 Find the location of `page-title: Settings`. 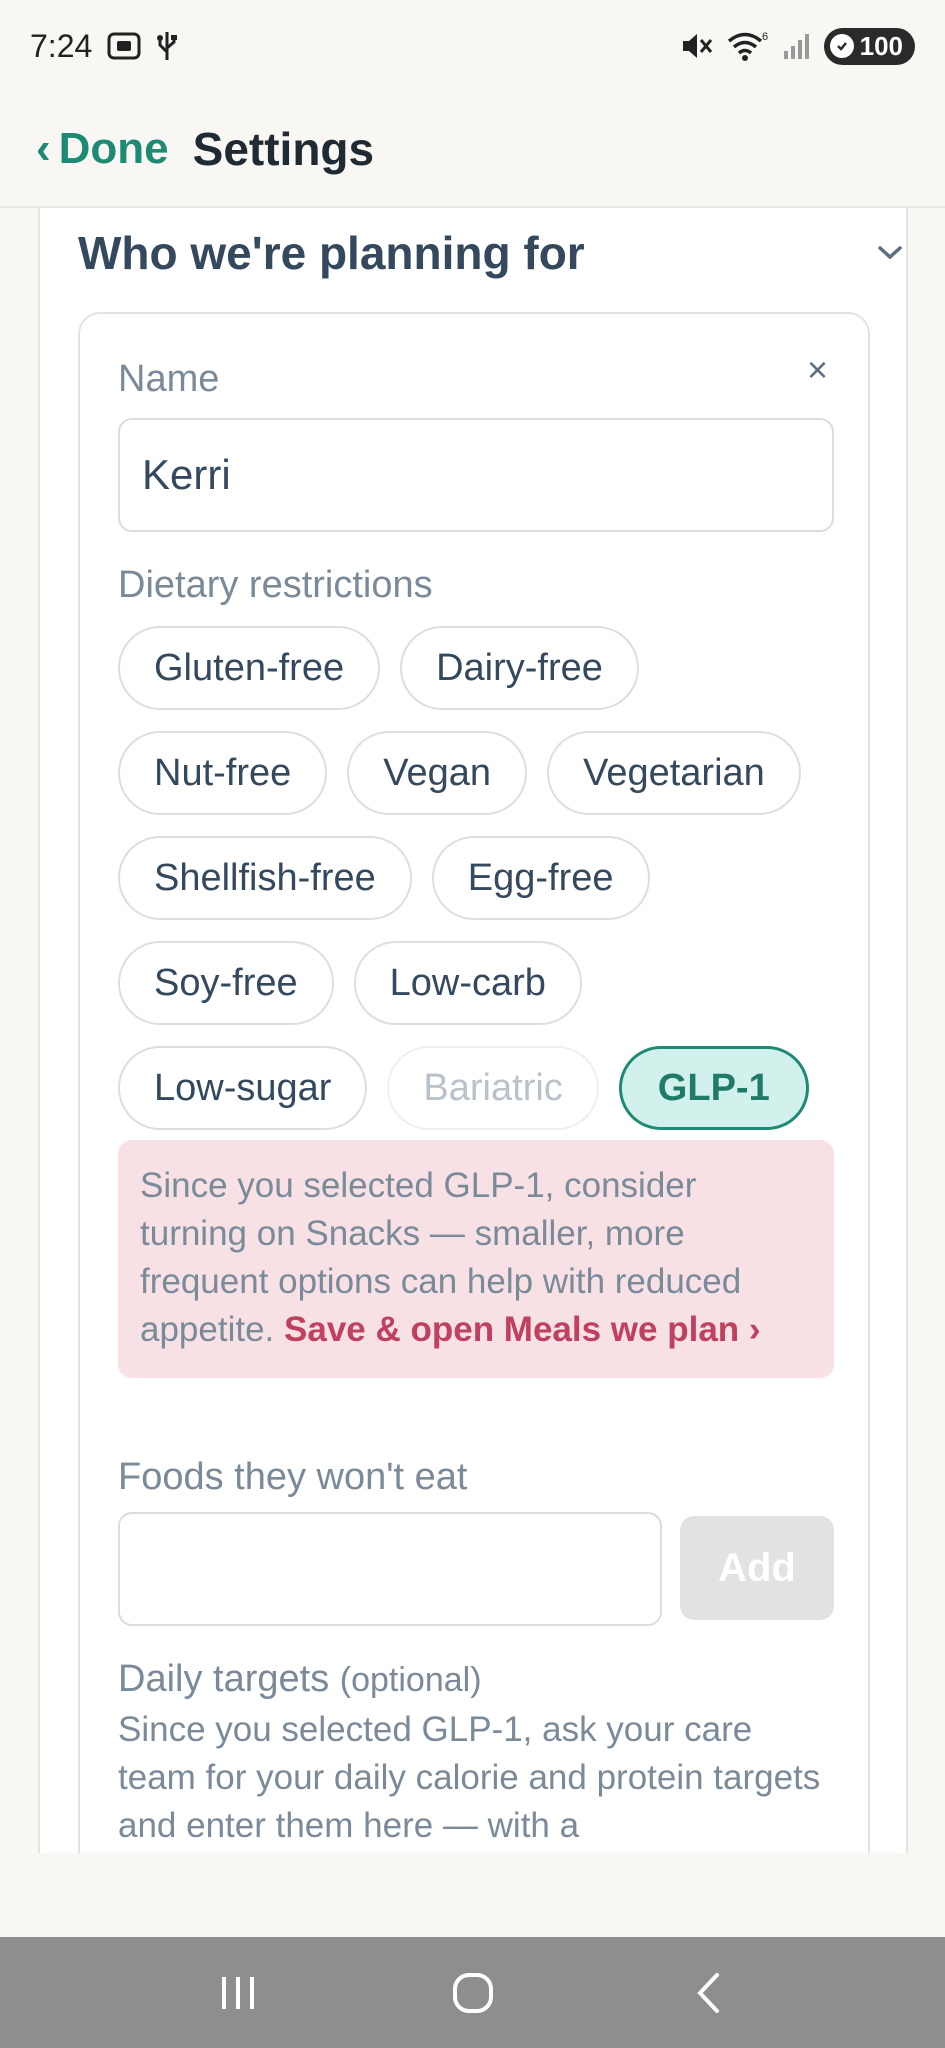

page-title: Settings is located at coordinates (283, 149).